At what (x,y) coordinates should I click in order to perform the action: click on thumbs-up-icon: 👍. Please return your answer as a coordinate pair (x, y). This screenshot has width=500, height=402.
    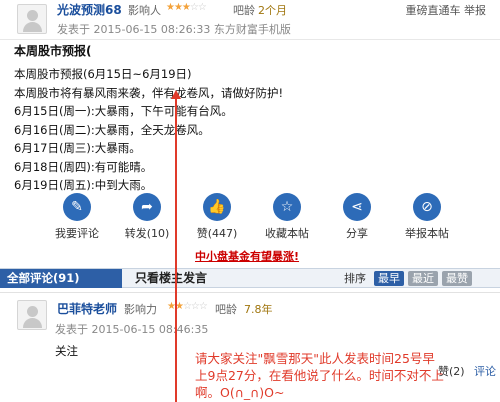
    Looking at the image, I should click on (217, 207).